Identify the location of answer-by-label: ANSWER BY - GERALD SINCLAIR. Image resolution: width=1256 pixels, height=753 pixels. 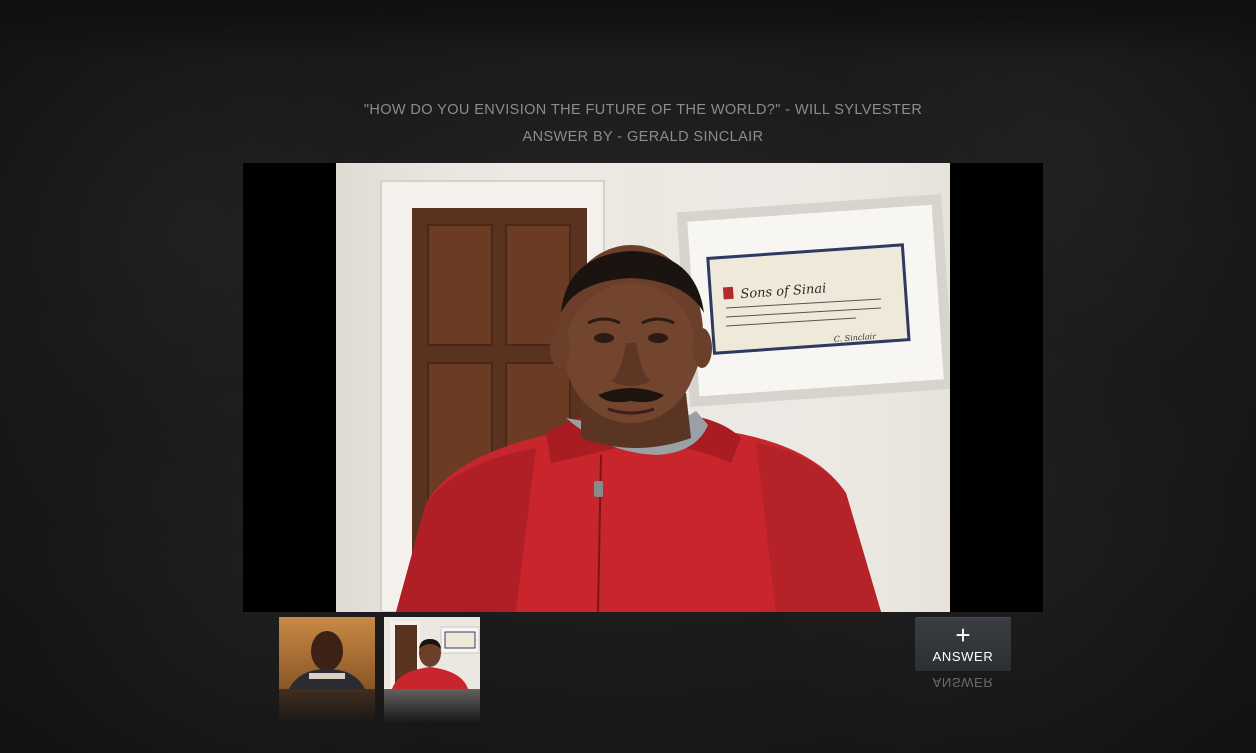
(643, 137).